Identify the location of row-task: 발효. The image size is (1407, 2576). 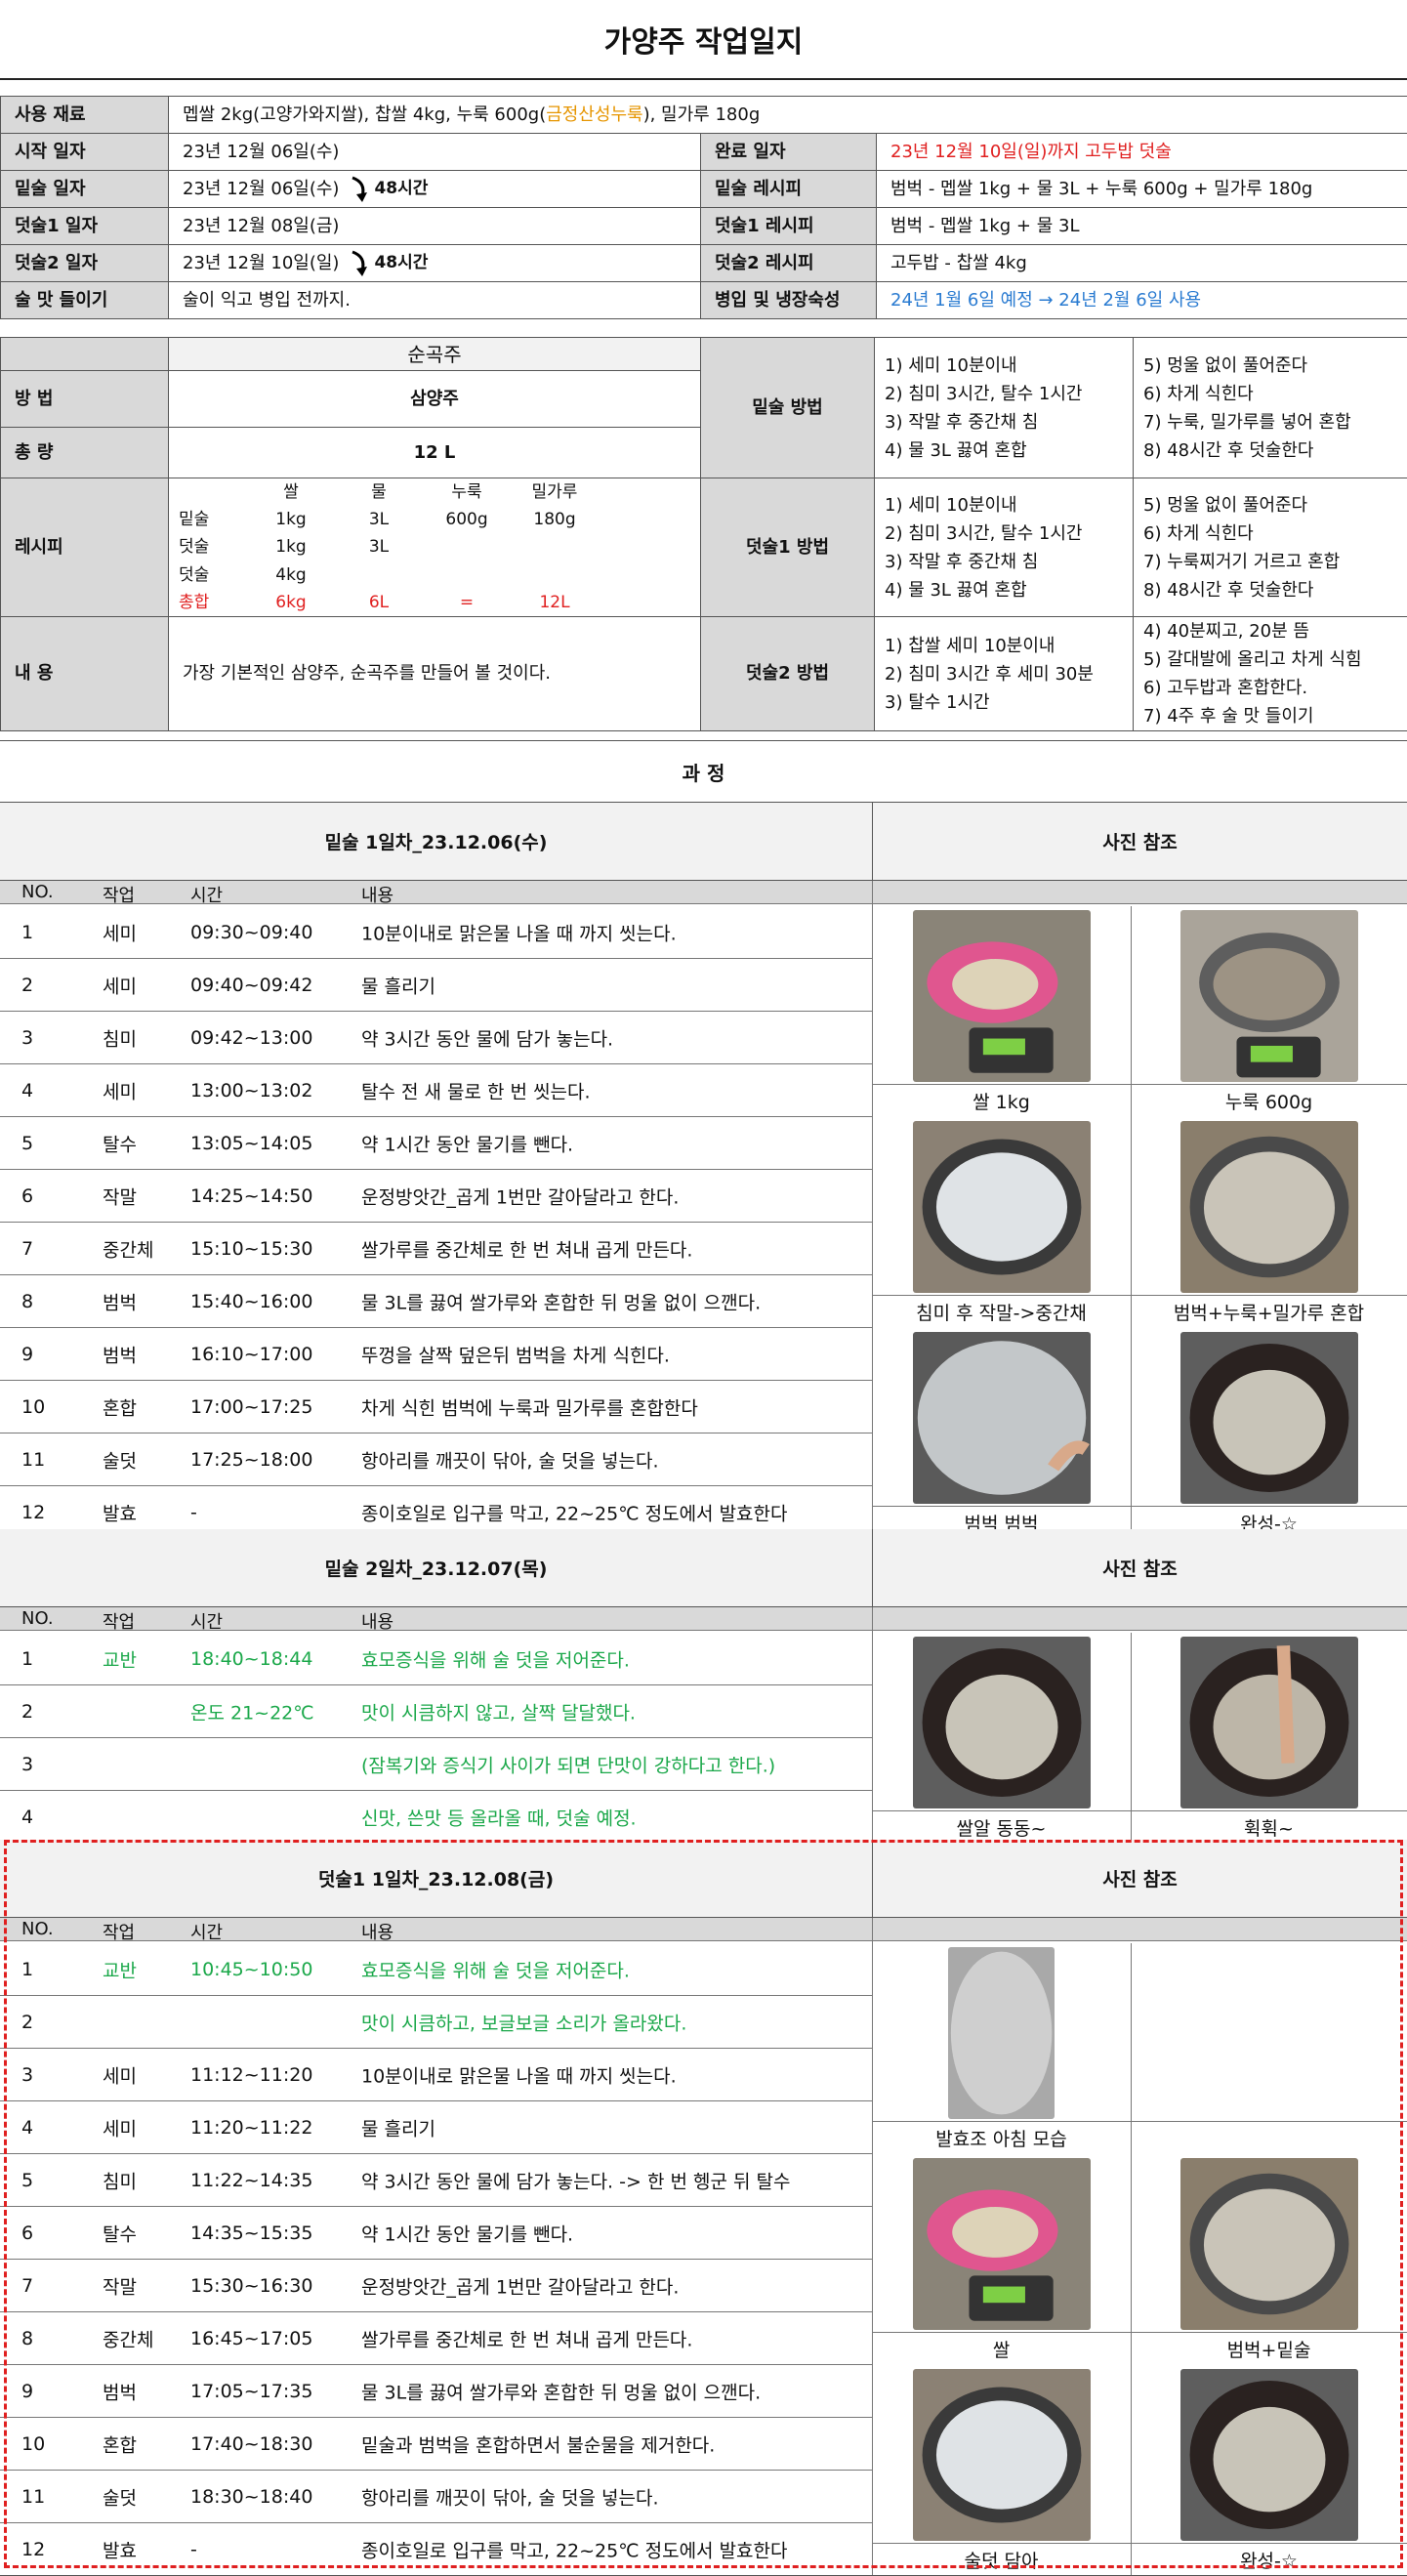
(120, 2549).